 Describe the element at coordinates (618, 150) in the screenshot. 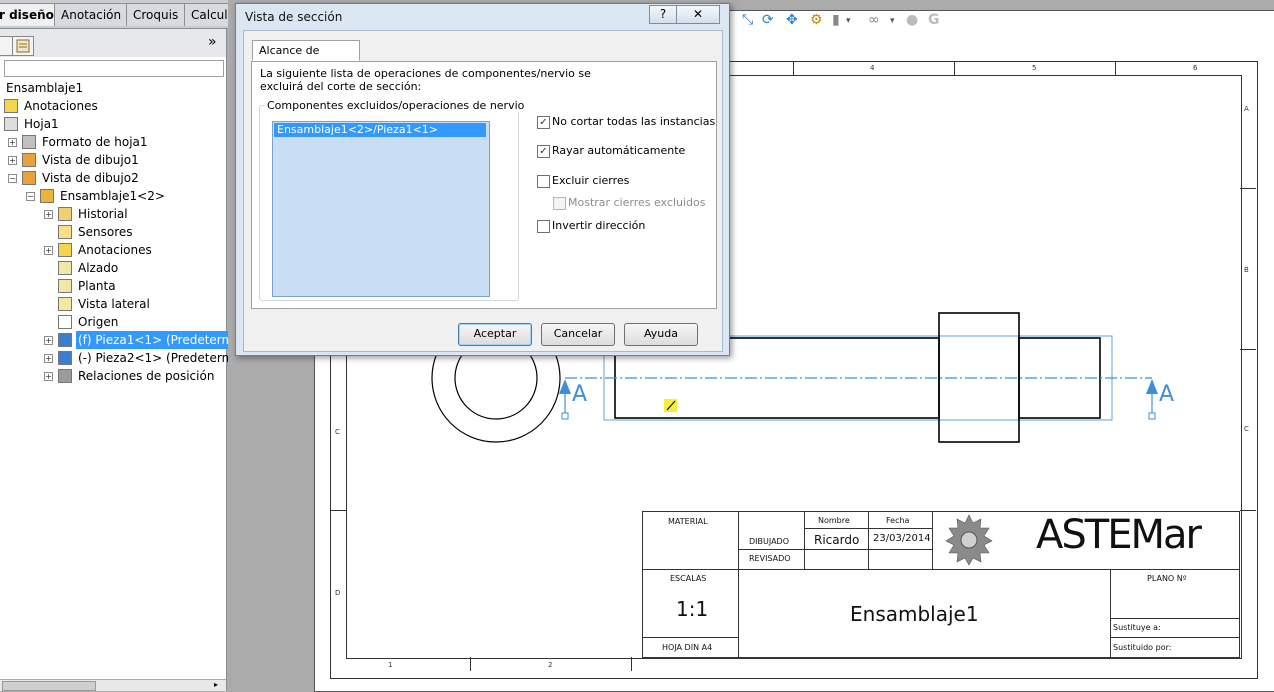

I see `rayar-label: Rayar automáticamente` at that location.